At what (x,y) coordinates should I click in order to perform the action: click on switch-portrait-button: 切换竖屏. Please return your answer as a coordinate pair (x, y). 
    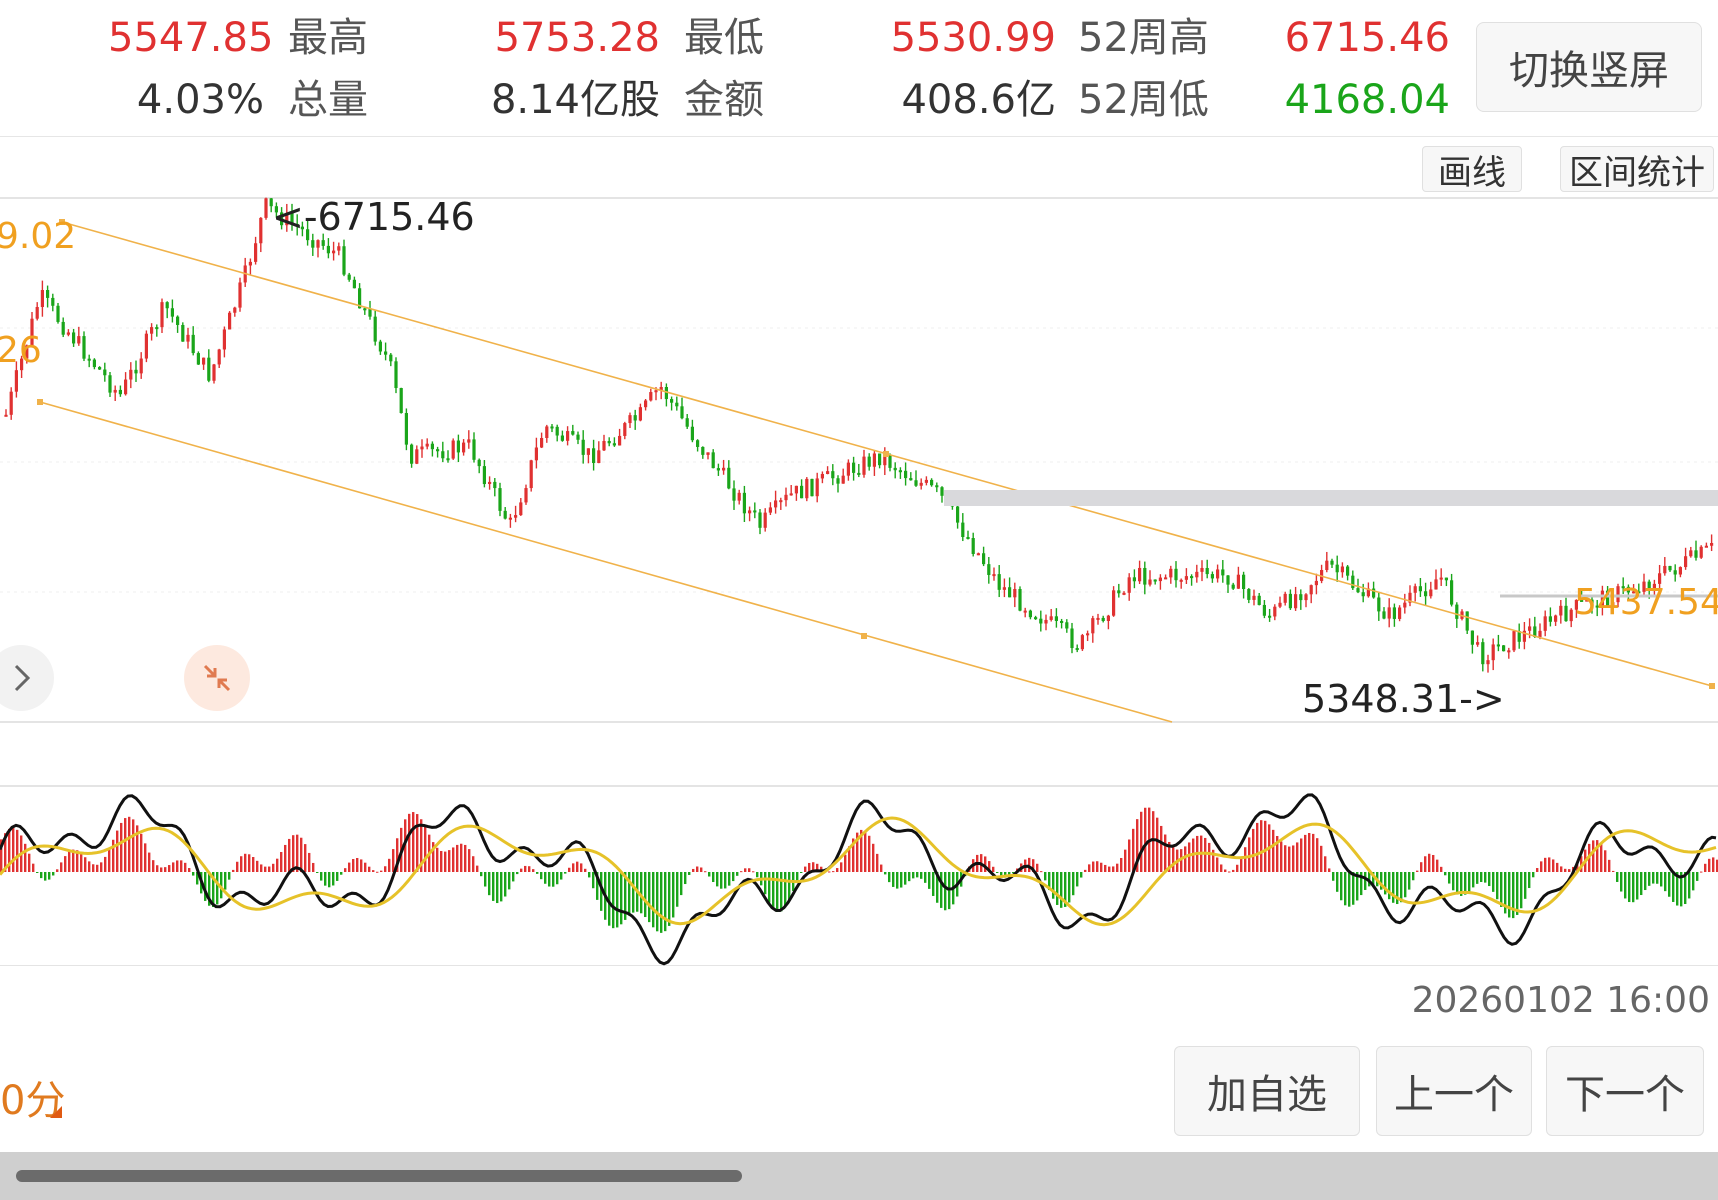
    Looking at the image, I should click on (1589, 67).